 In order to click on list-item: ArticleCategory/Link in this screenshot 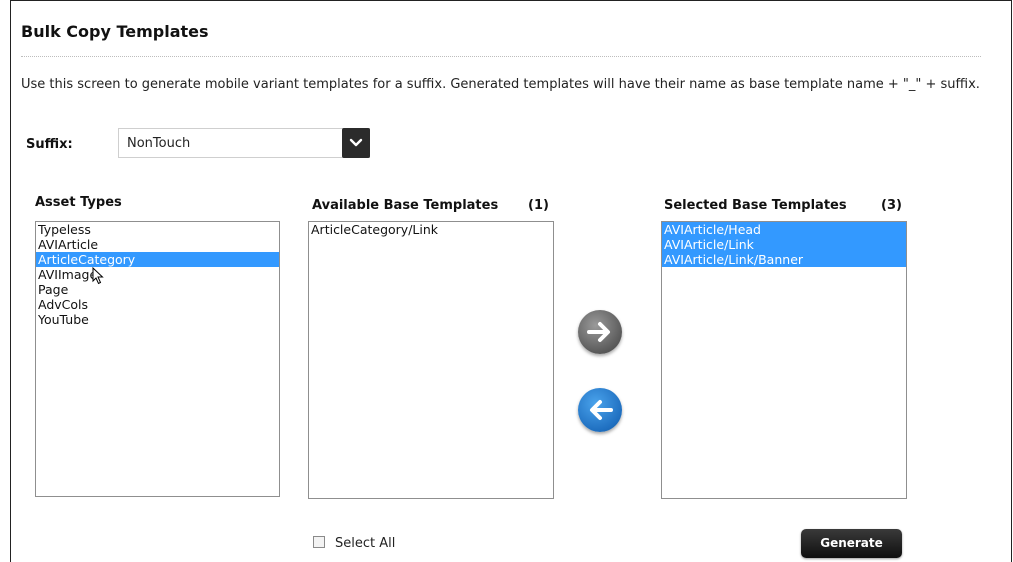, I will do `click(431, 229)`.